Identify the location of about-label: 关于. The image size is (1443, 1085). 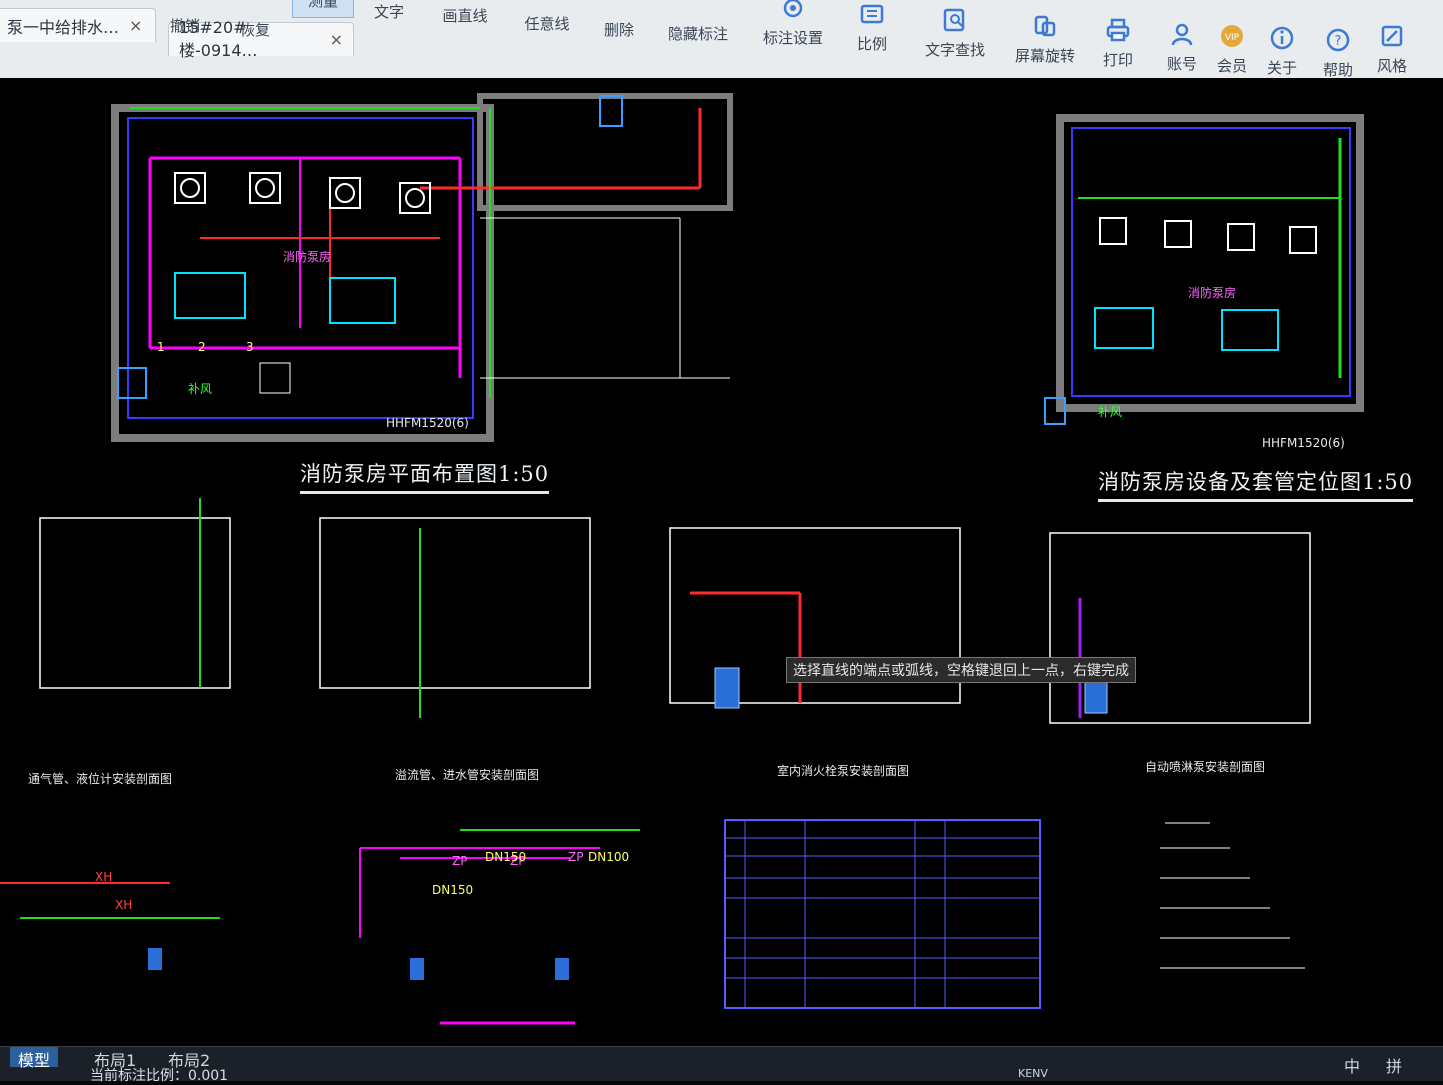
(1281, 68).